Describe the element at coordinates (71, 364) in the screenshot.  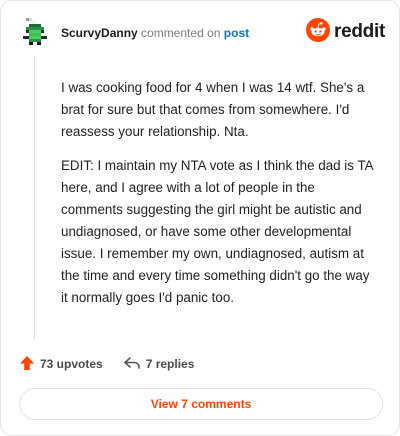
I see `upvotes-count: 73 upvotes` at that location.